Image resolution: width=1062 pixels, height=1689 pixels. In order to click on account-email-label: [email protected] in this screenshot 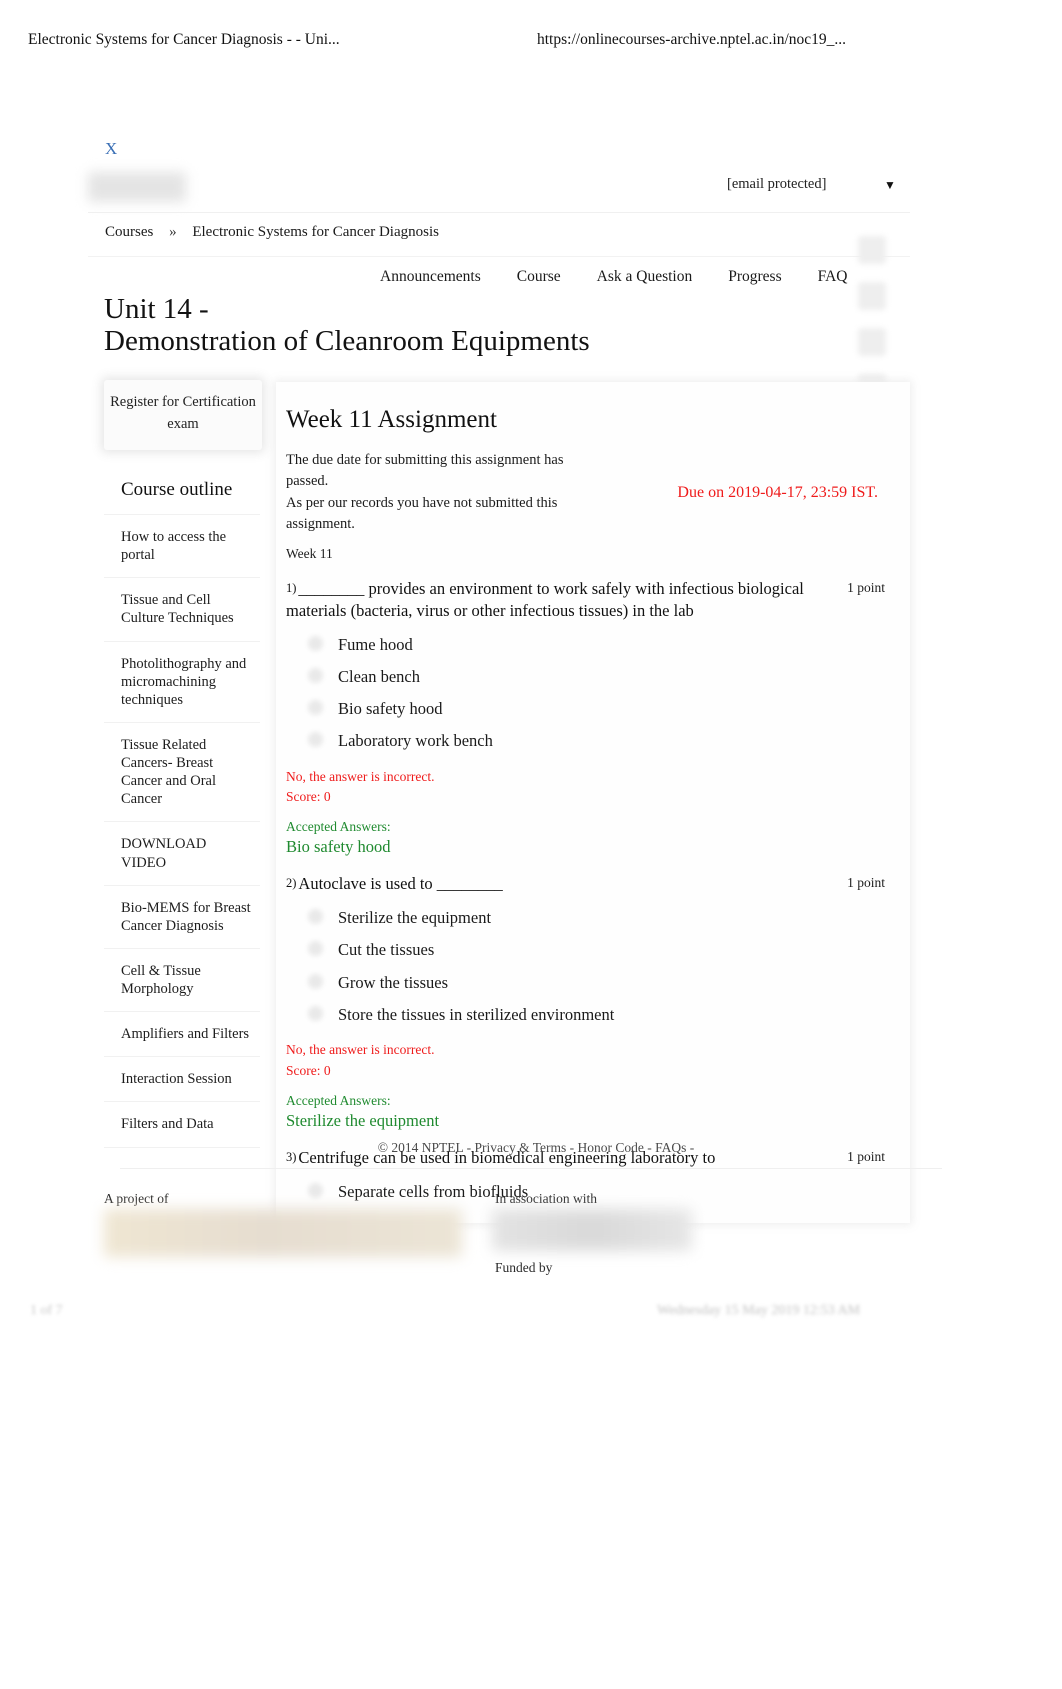, I will do `click(777, 184)`.